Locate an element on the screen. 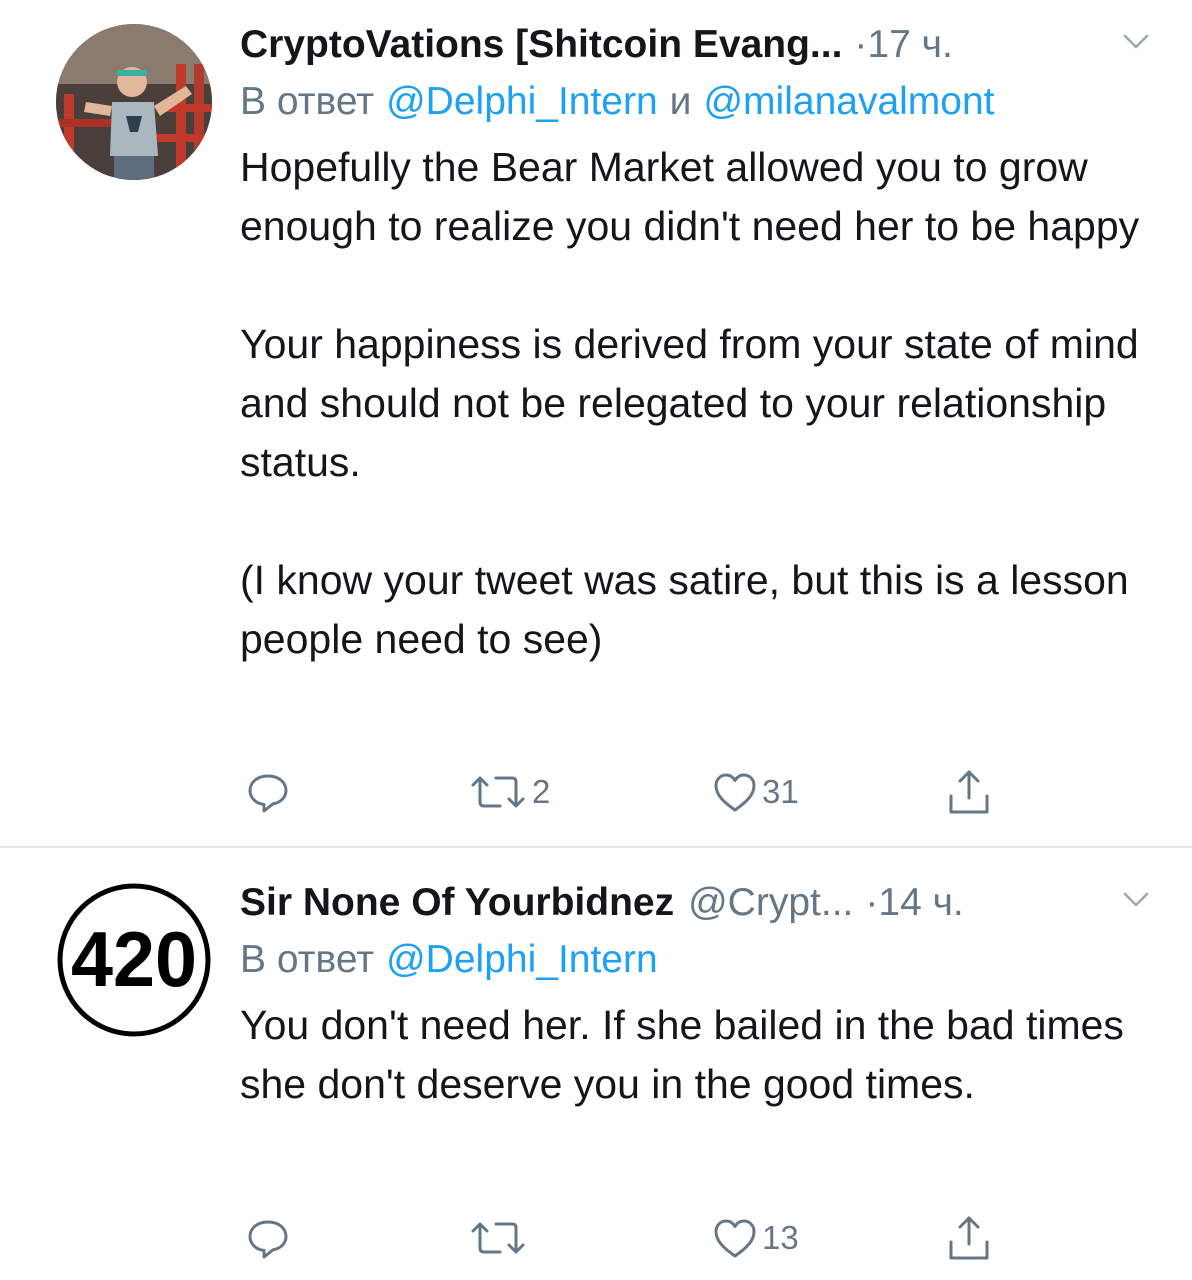  avatar-photo is located at coordinates (134, 102).